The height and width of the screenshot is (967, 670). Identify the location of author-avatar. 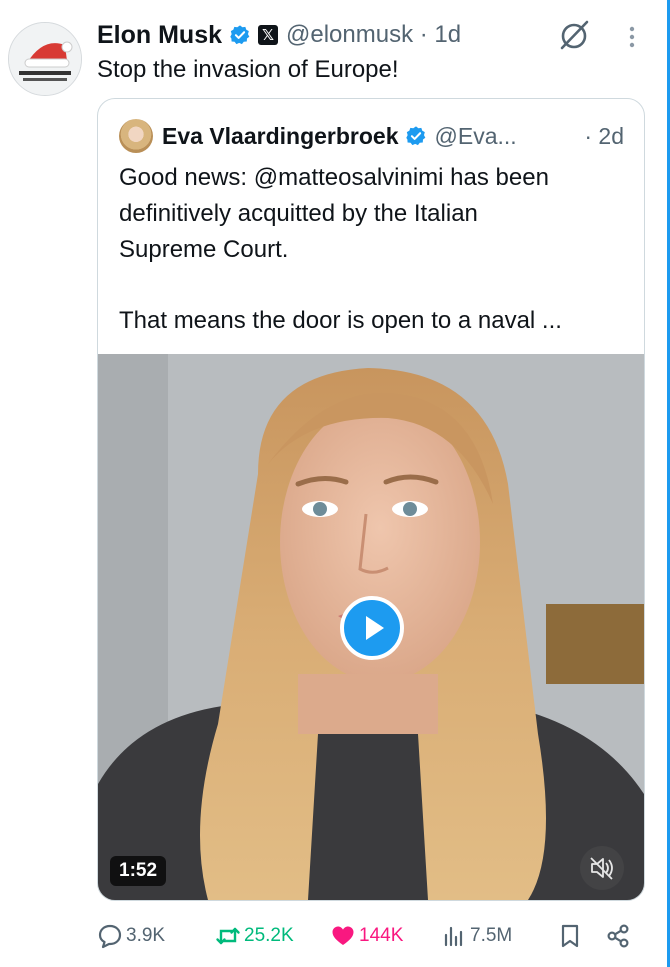
(45, 59).